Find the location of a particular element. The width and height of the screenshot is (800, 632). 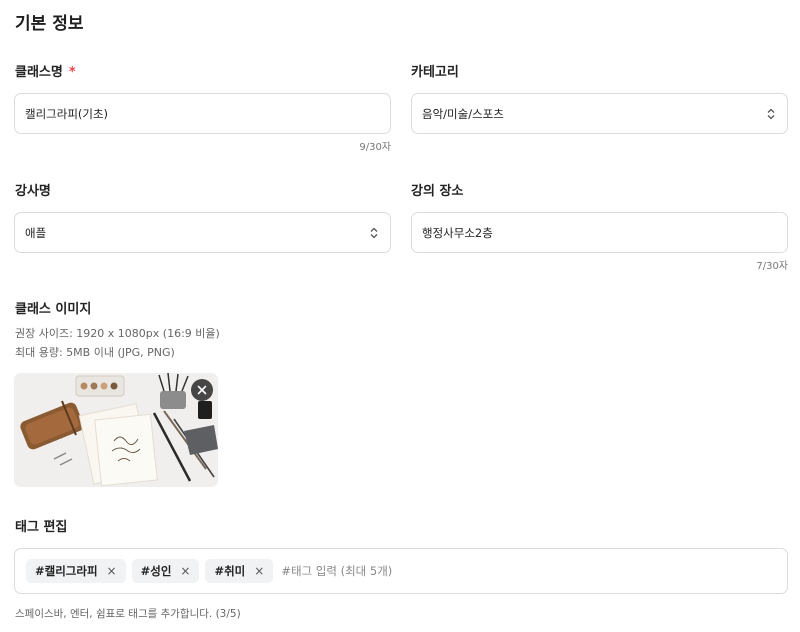

tag-chip: #성인 × is located at coordinates (165, 571).